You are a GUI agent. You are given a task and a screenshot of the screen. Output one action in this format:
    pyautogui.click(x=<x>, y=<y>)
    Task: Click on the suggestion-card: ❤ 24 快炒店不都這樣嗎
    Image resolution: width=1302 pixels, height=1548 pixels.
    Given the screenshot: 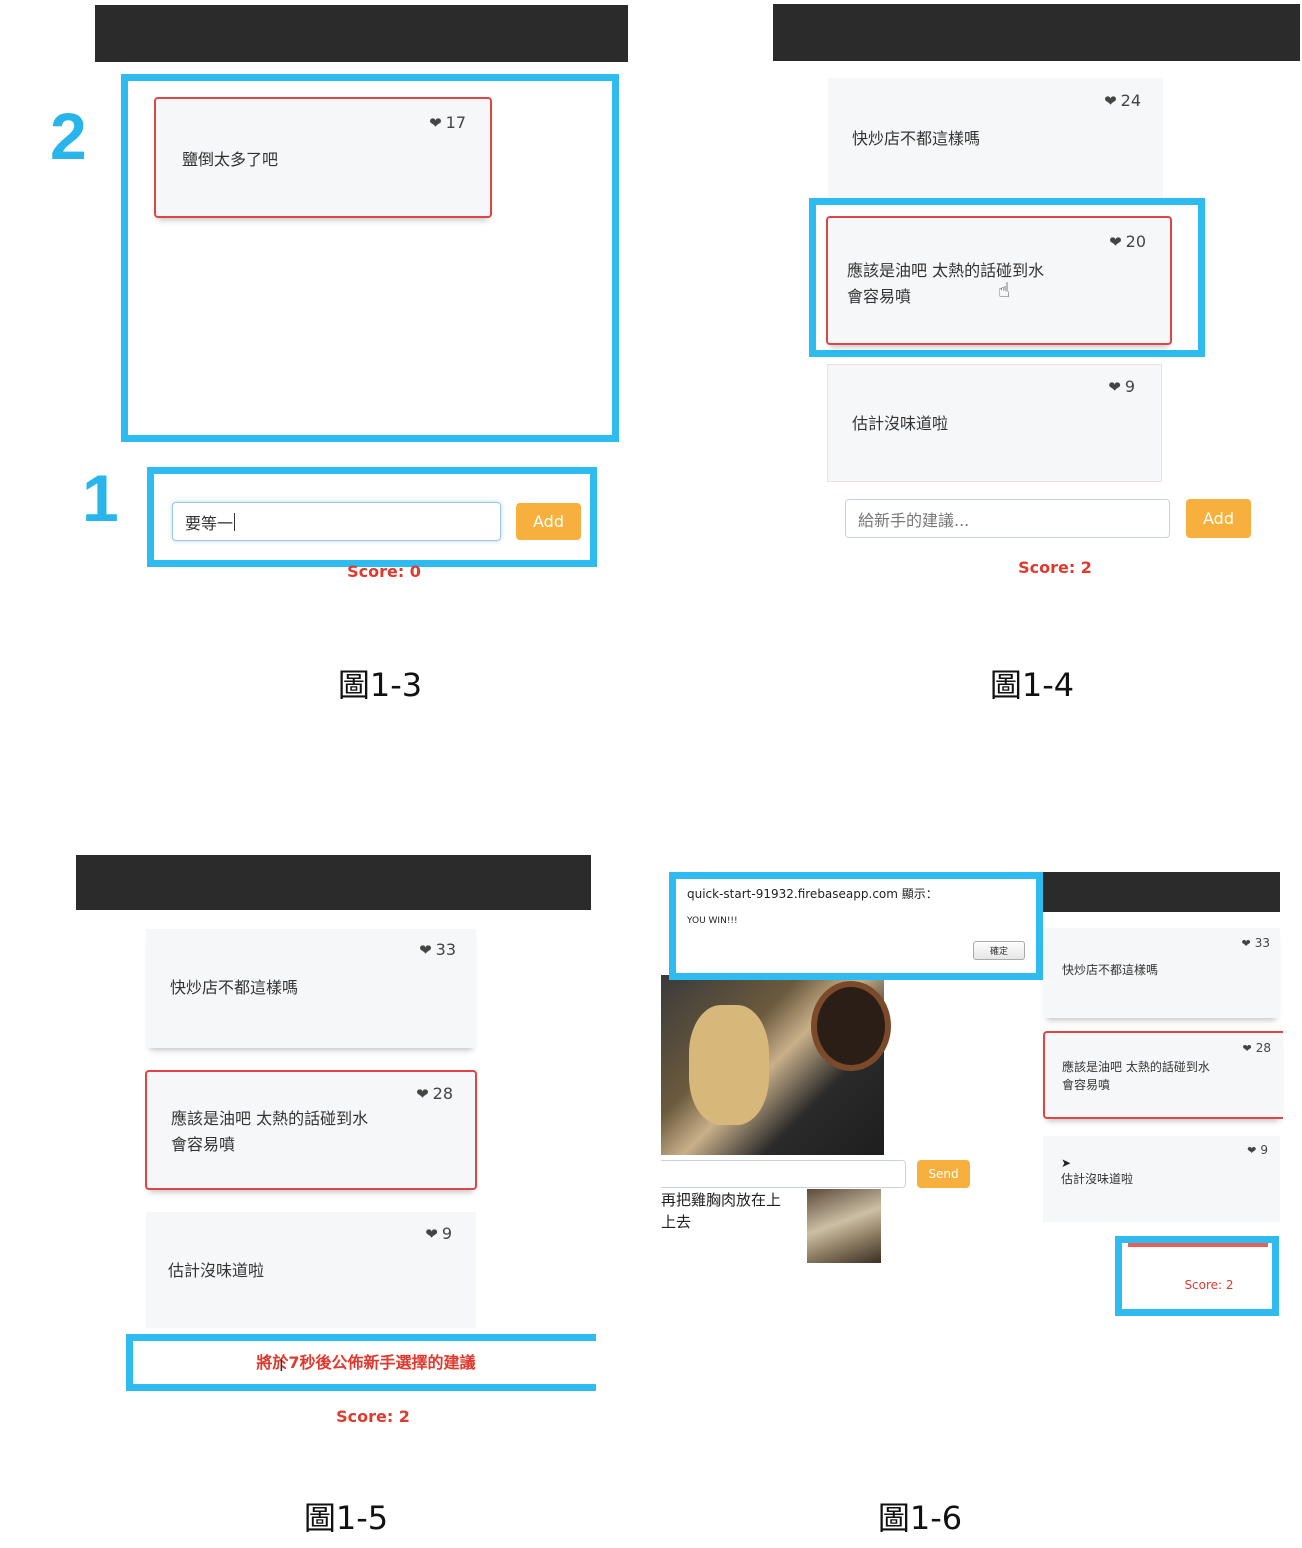 What is the action you would take?
    pyautogui.click(x=995, y=138)
    